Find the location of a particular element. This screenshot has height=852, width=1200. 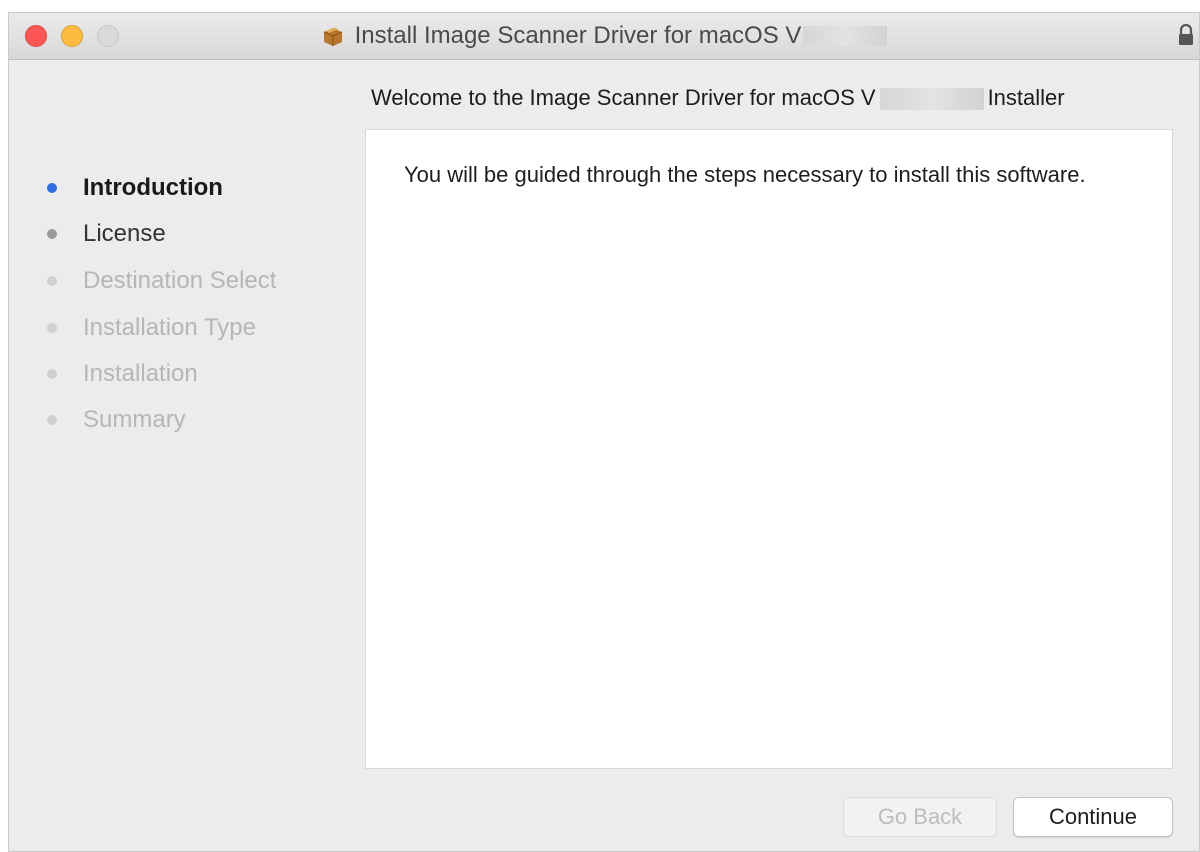

step-introduction: Introduction is located at coordinates (135, 188).